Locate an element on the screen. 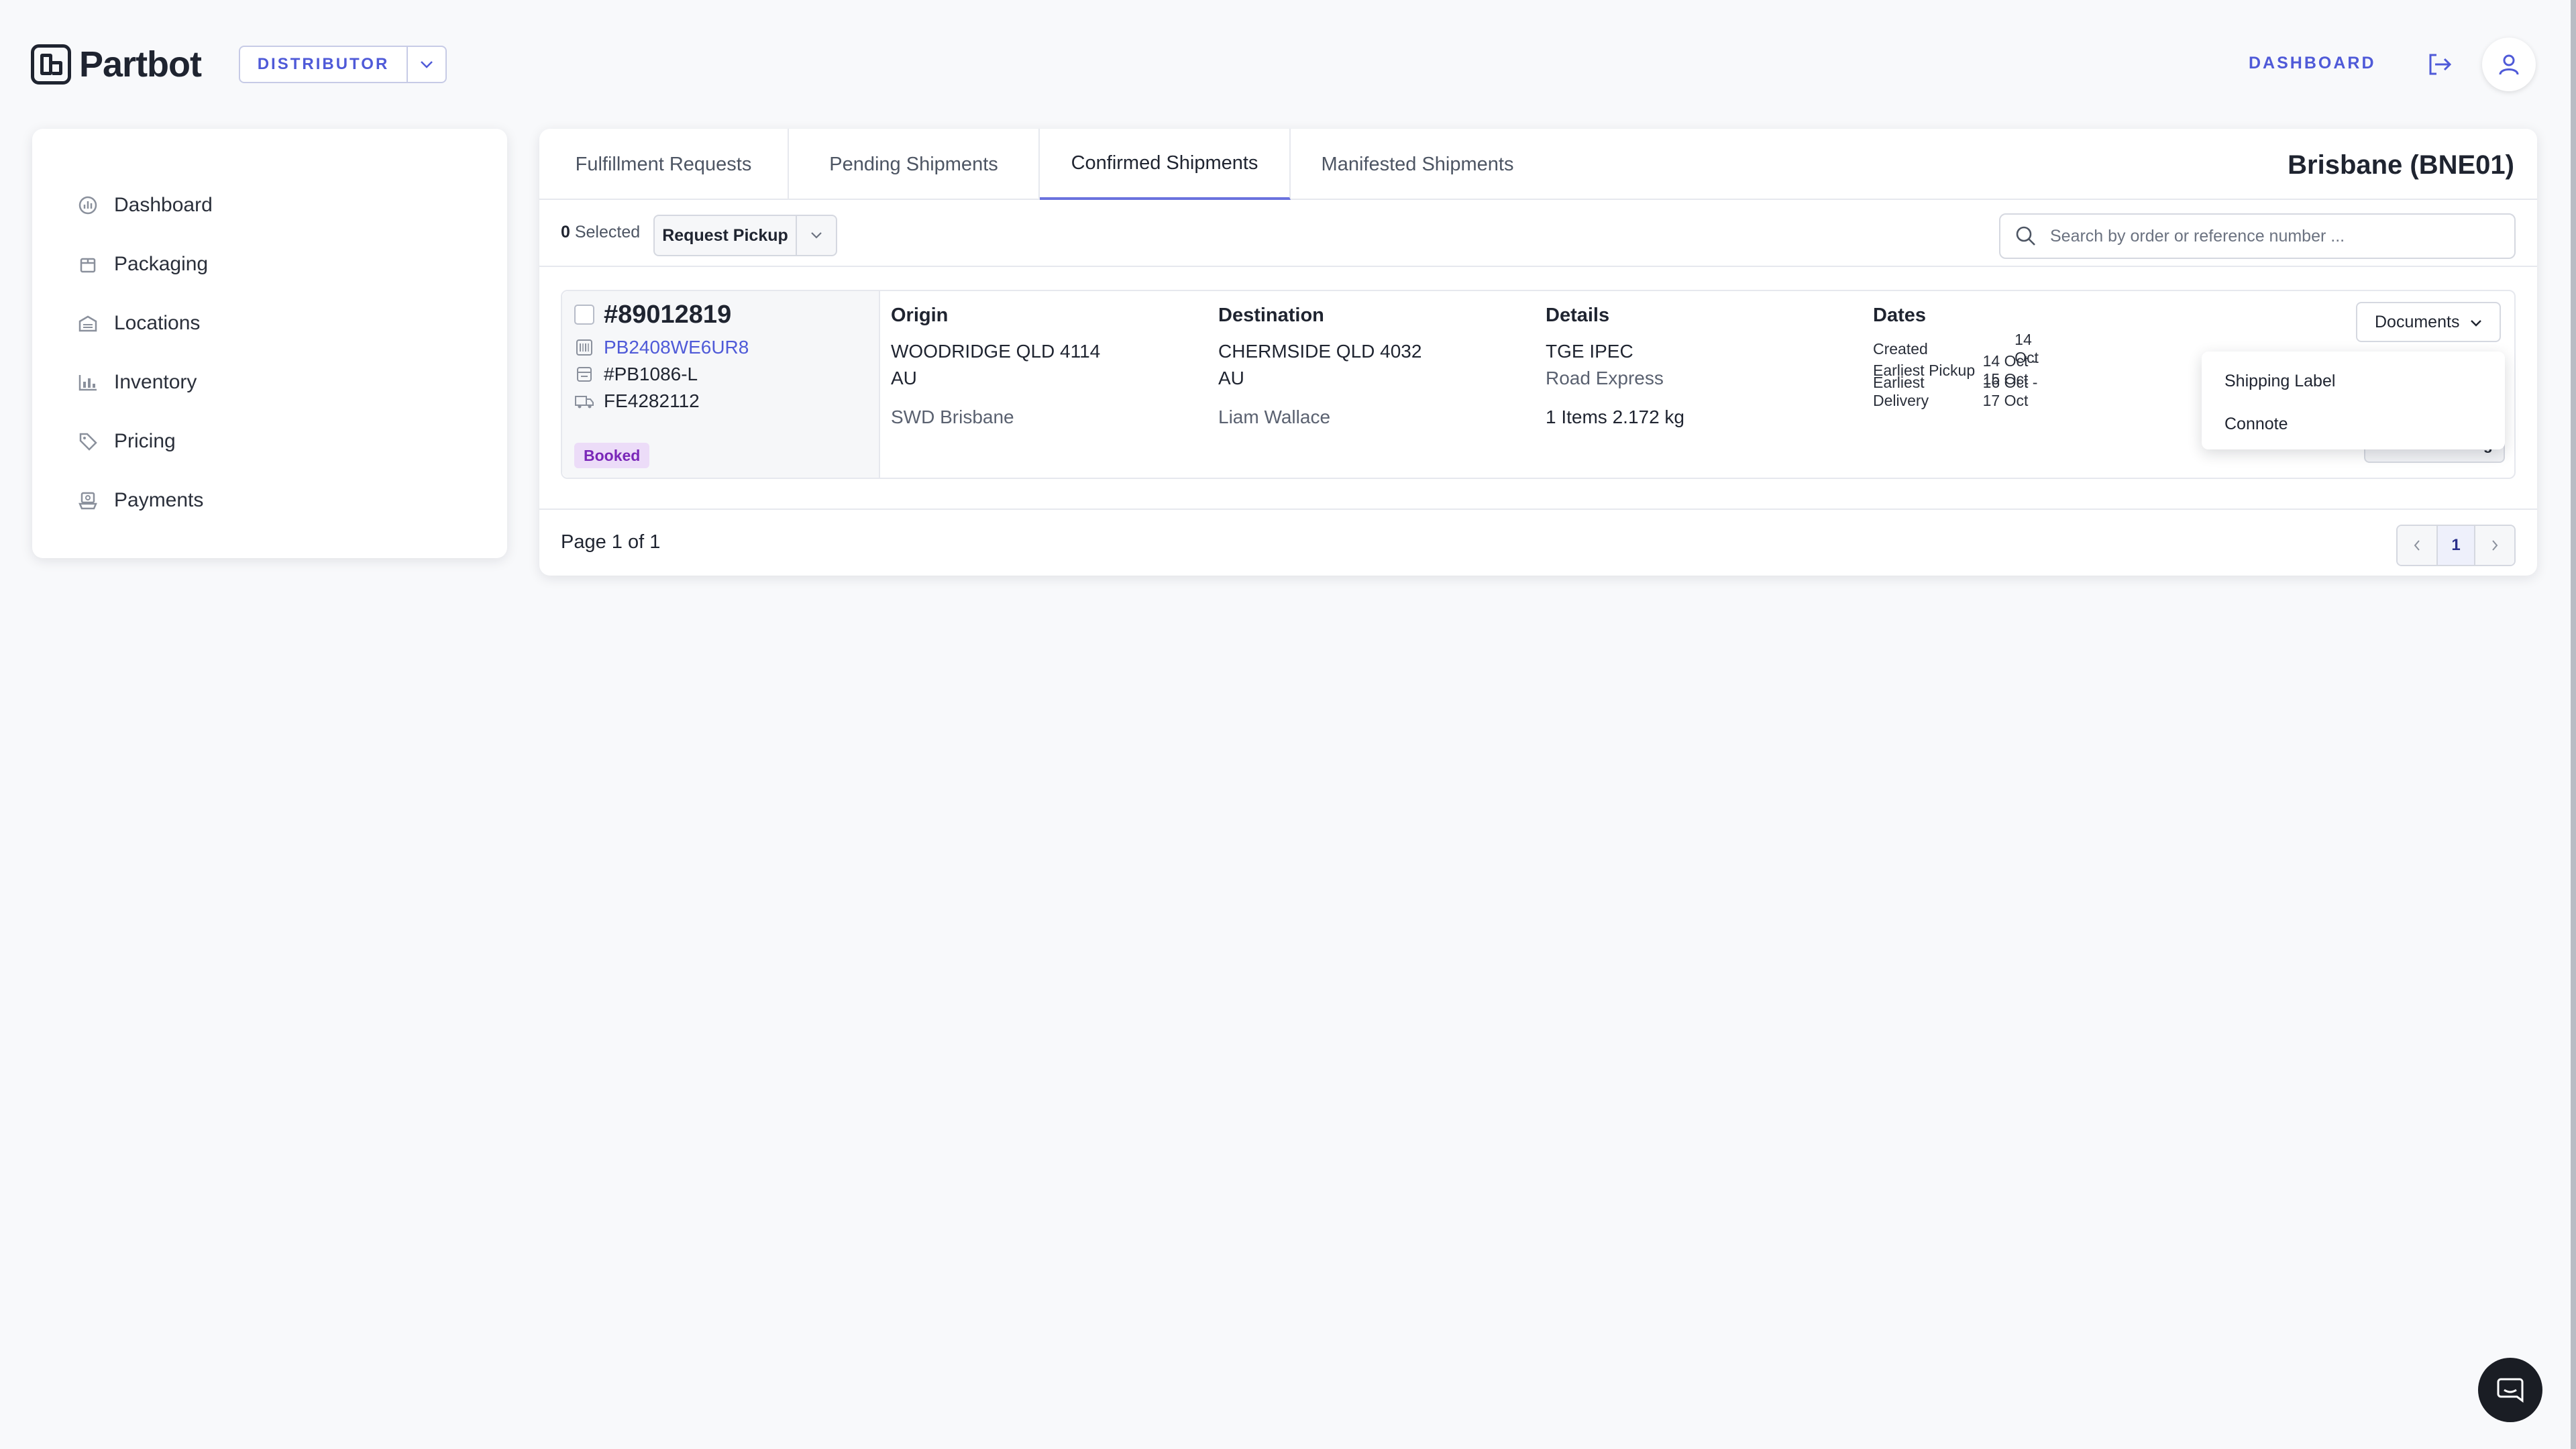 The image size is (2576, 1449). location-title: Brisbane (BNE01) is located at coordinates (2401, 165).